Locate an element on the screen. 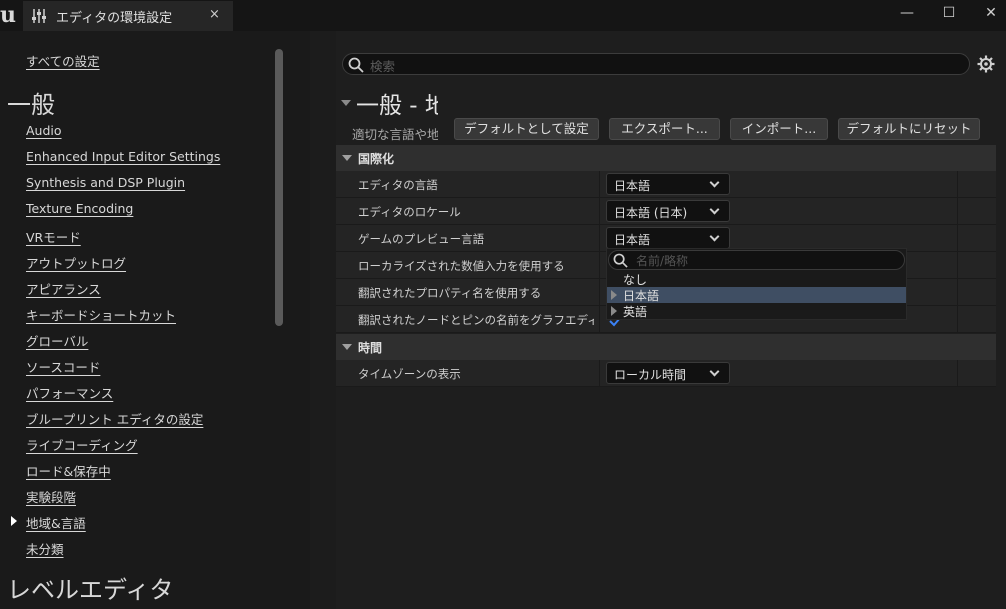  setting-label: ローカライズされた数値入力を使用する is located at coordinates (461, 266).